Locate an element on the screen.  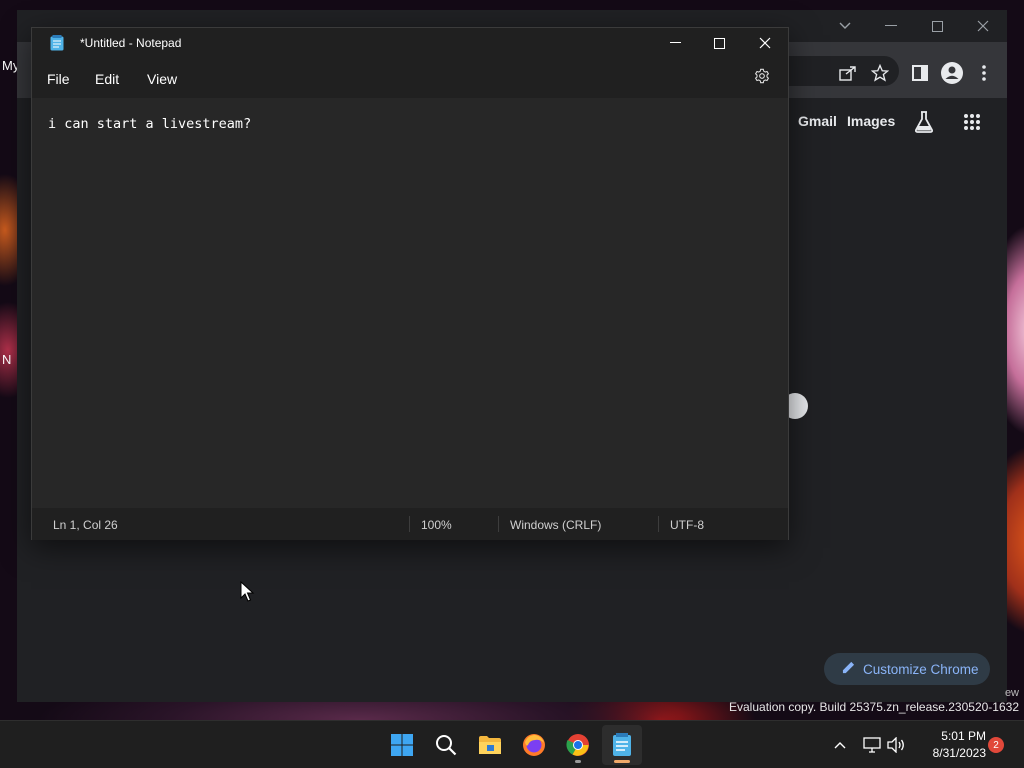
start-icon is located at coordinates (402, 745).